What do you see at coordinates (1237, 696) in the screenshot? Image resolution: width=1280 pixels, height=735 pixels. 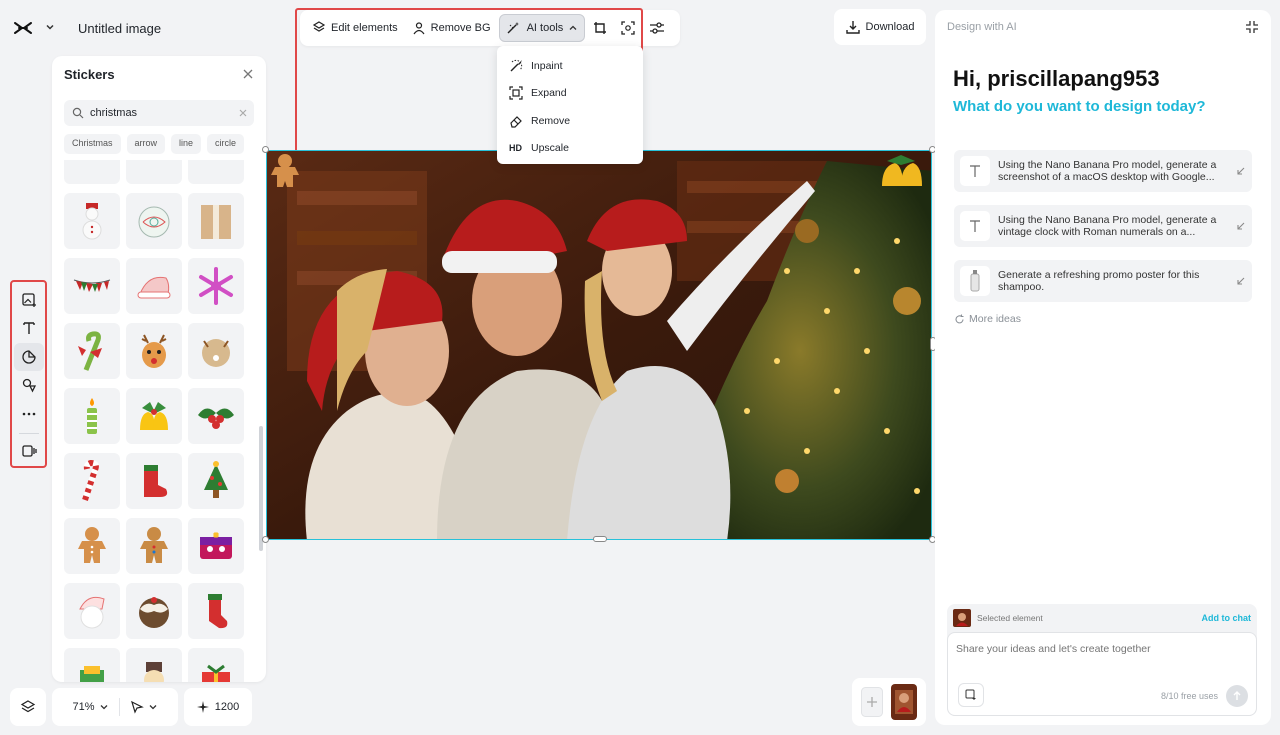 I see `send-button` at bounding box center [1237, 696].